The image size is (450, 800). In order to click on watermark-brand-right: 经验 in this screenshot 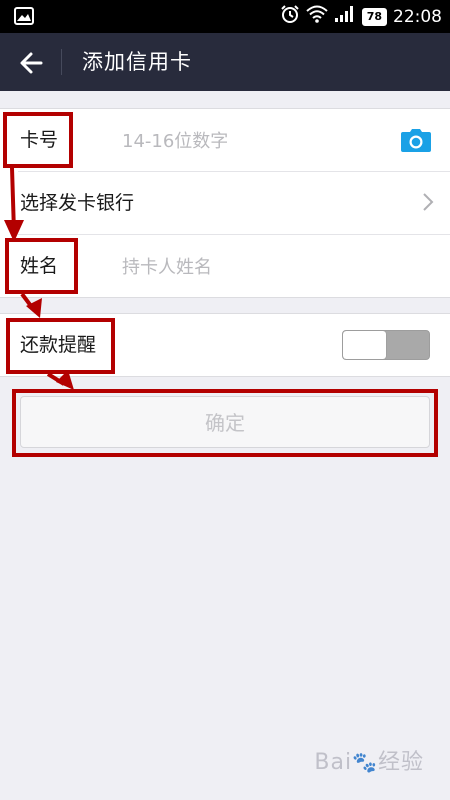, I will do `click(400, 762)`.